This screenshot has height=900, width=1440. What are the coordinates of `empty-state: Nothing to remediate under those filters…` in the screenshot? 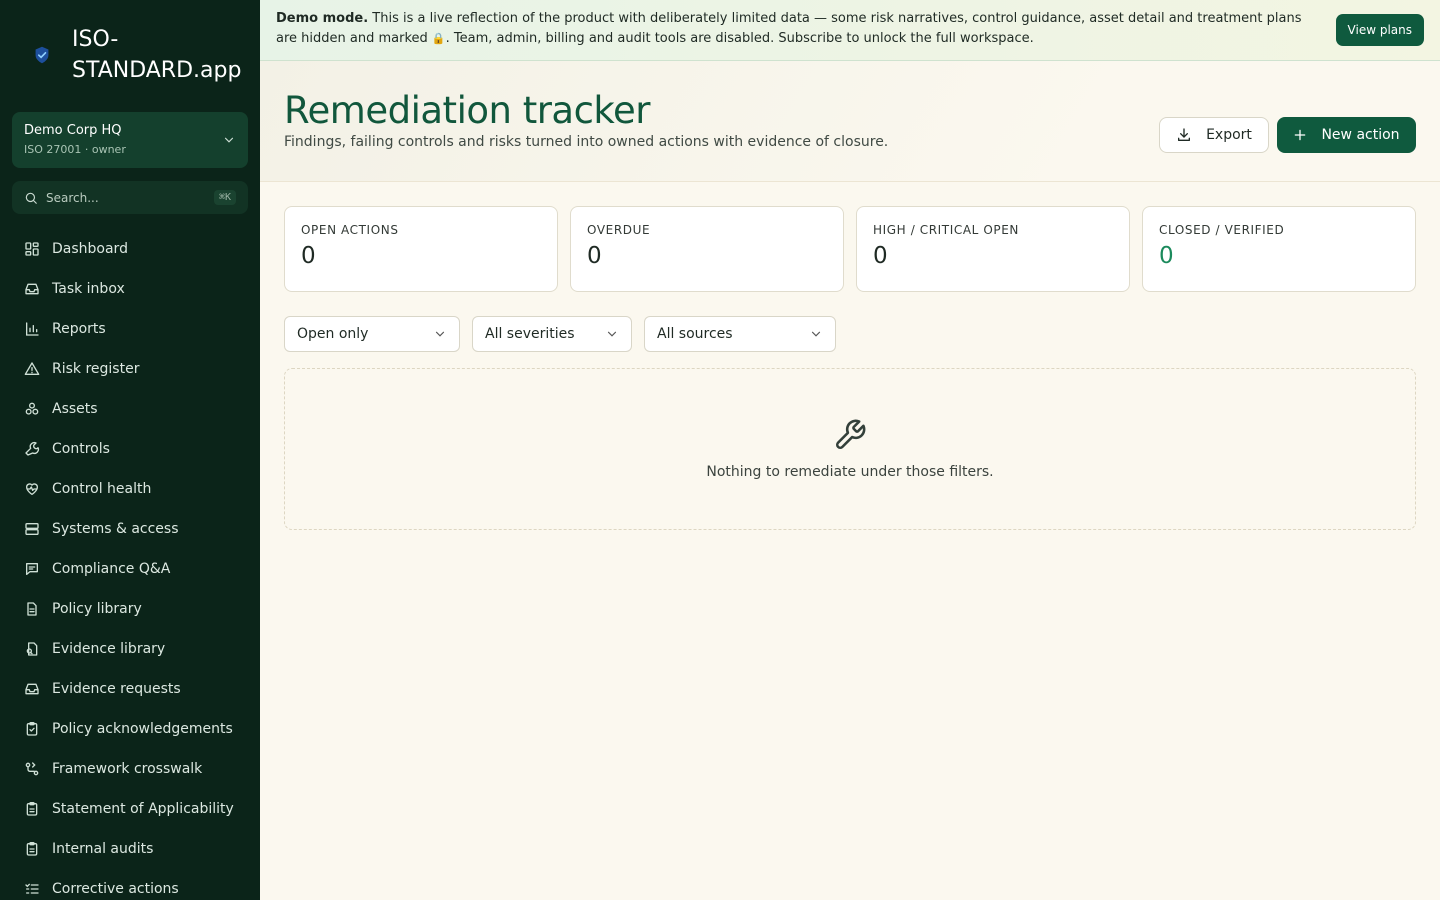 It's located at (850, 449).